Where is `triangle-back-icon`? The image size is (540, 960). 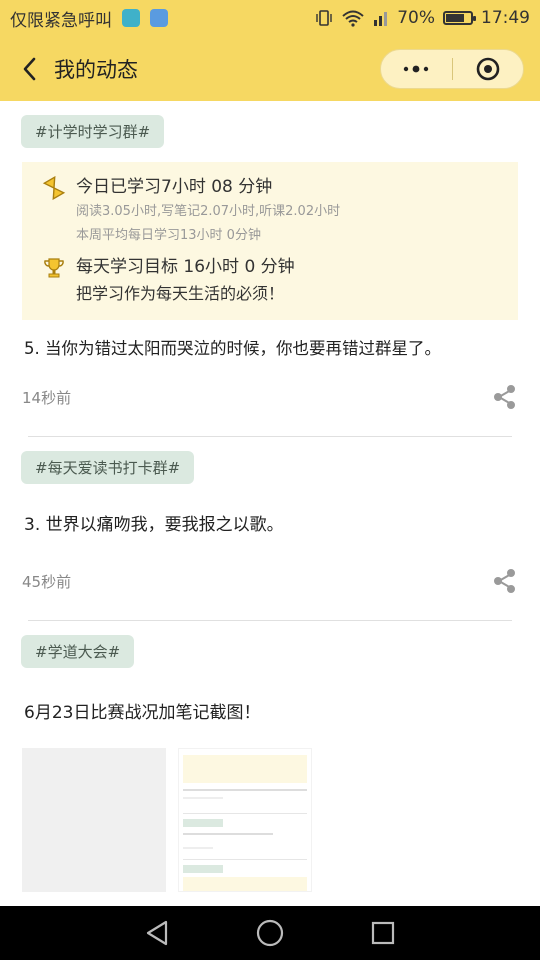 triangle-back-icon is located at coordinates (156, 933).